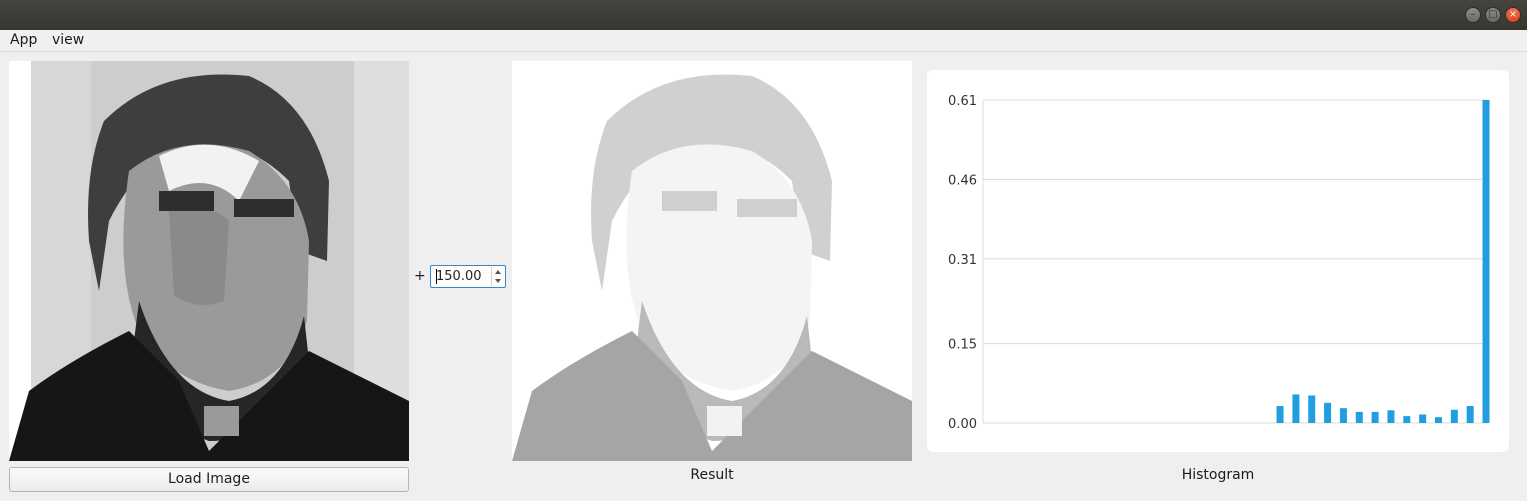 This screenshot has width=1527, height=501. I want to click on value-field: 150.00, so click(459, 276).